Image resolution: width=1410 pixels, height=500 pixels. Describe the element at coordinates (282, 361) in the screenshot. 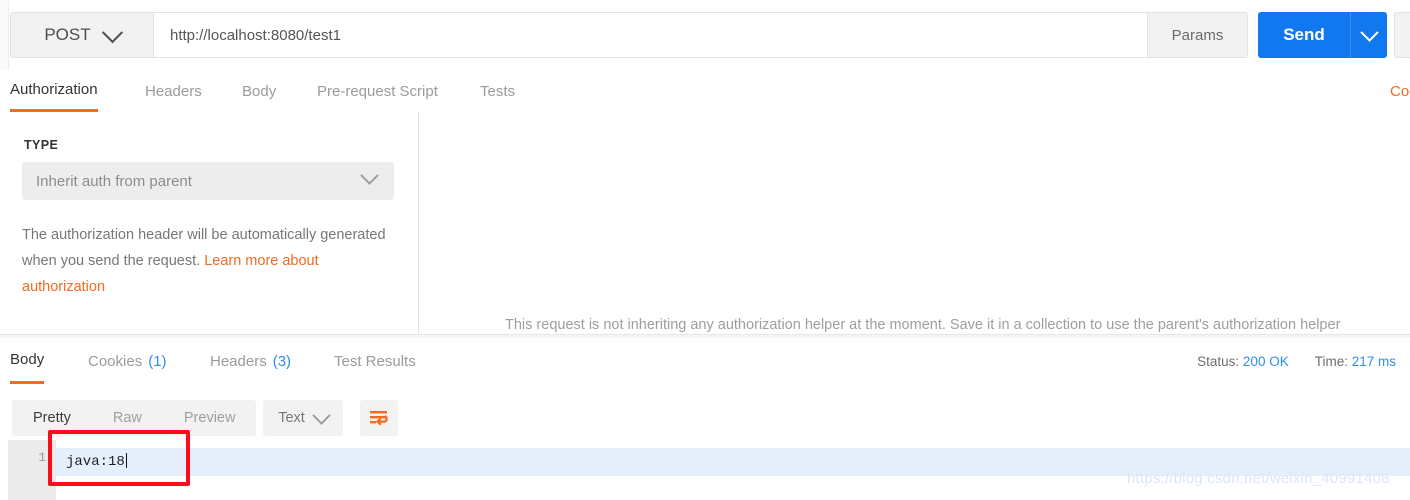

I see `response-tab-count: (3)` at that location.